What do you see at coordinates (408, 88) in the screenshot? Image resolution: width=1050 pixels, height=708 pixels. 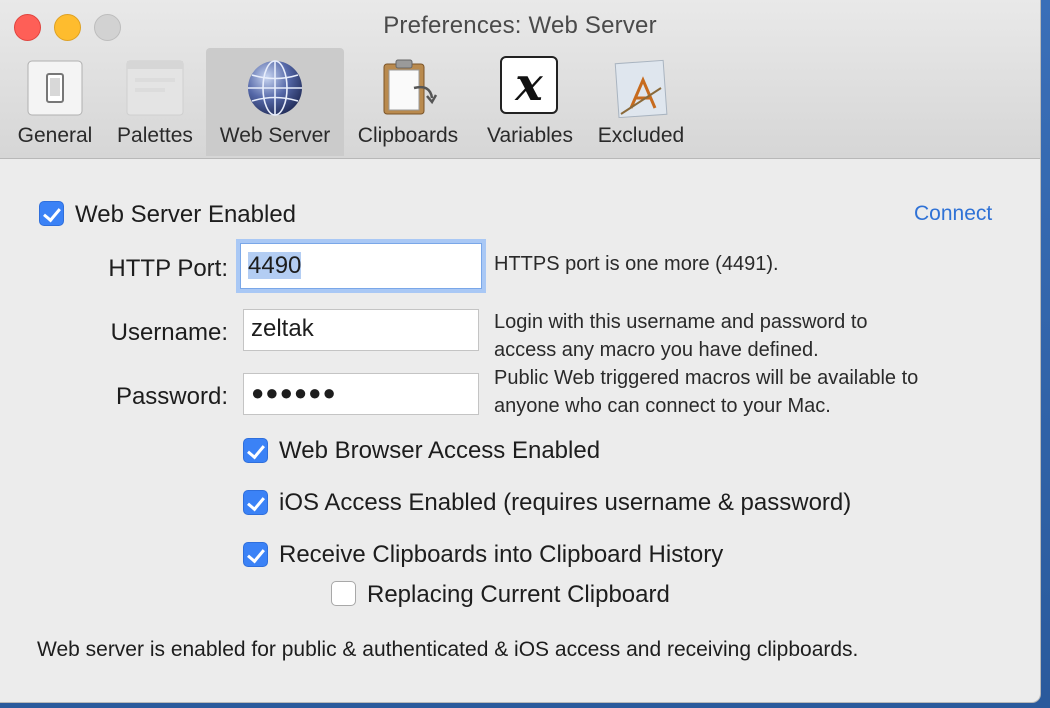 I see `clipboard-icon` at bounding box center [408, 88].